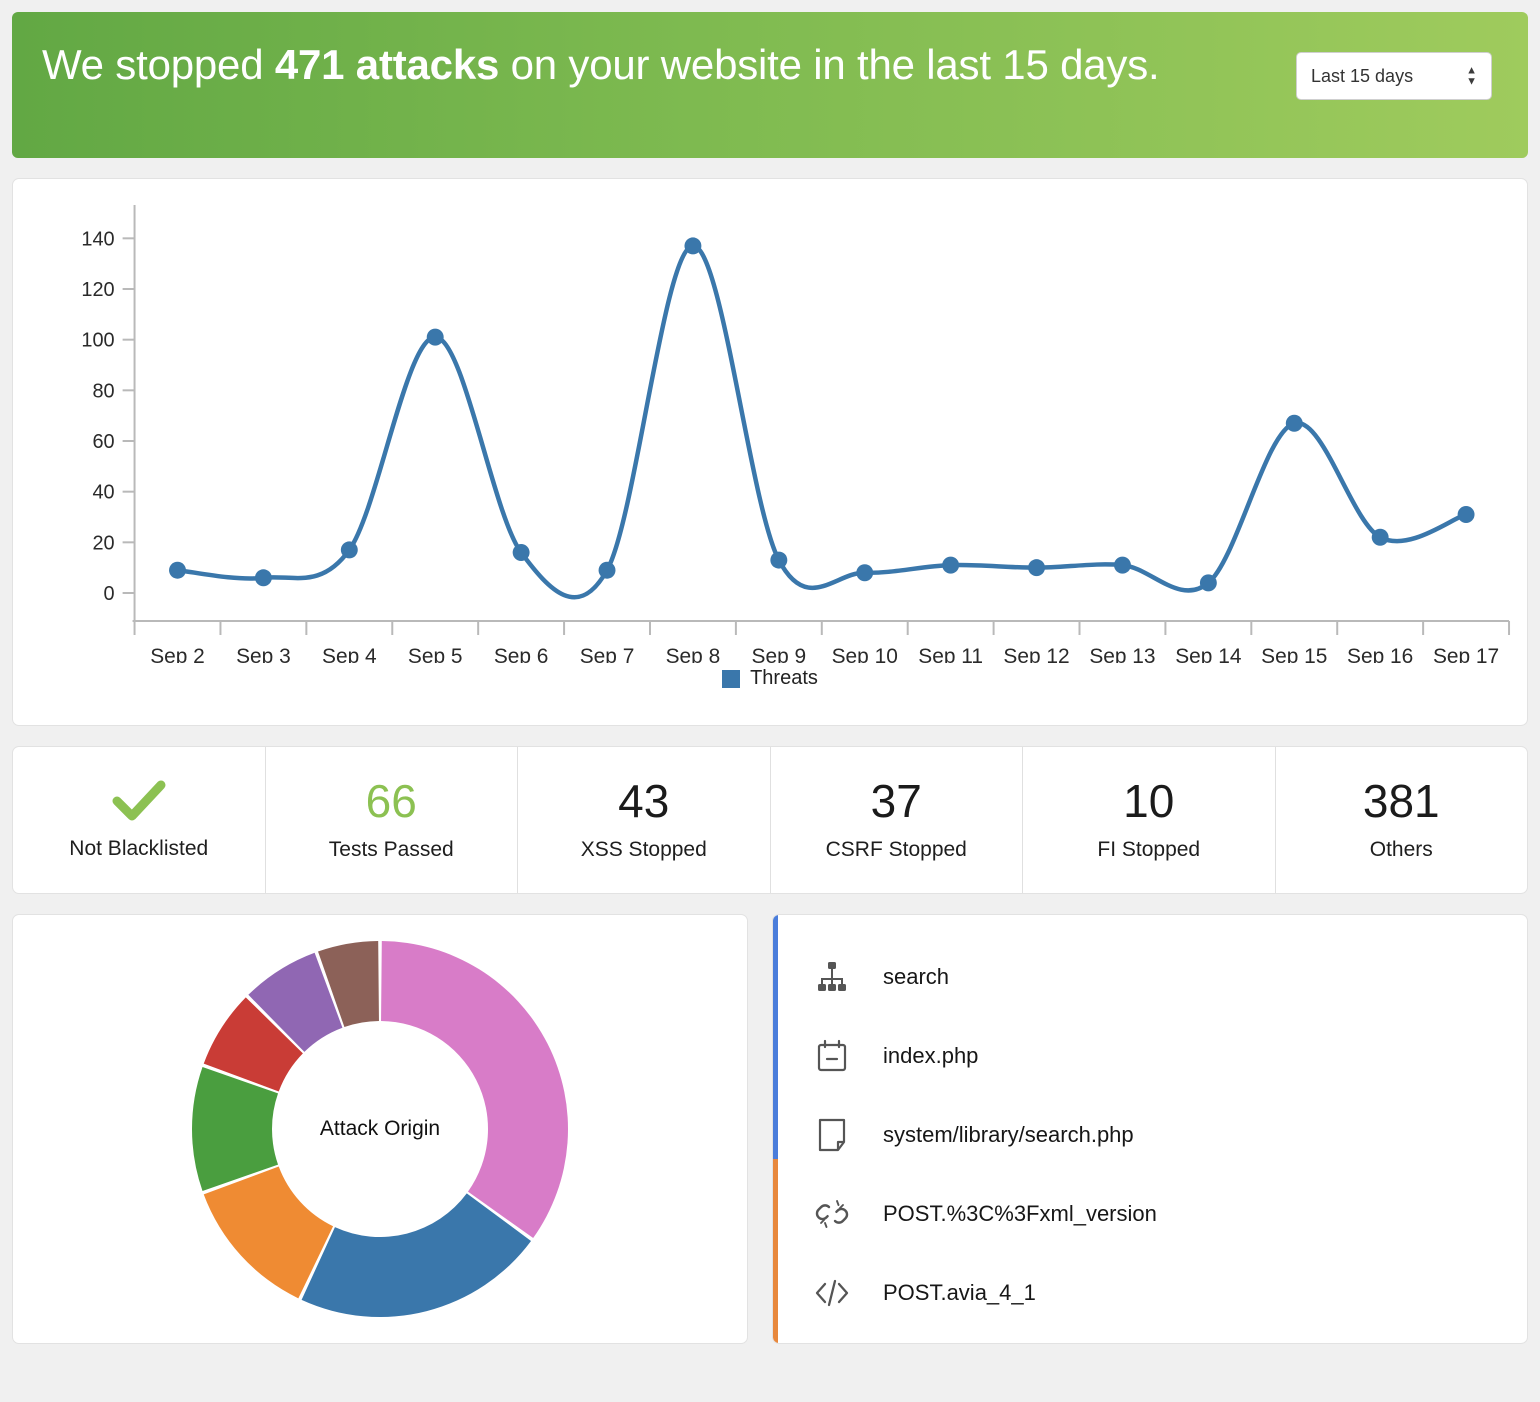  Describe the element at coordinates (1401, 849) in the screenshot. I see `stat-label: Others` at that location.